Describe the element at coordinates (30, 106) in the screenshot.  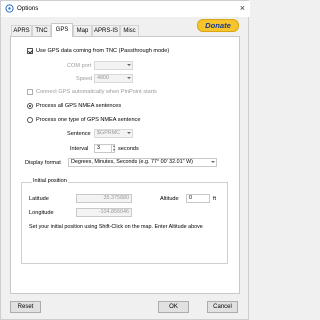
I see `process-all-radio` at that location.